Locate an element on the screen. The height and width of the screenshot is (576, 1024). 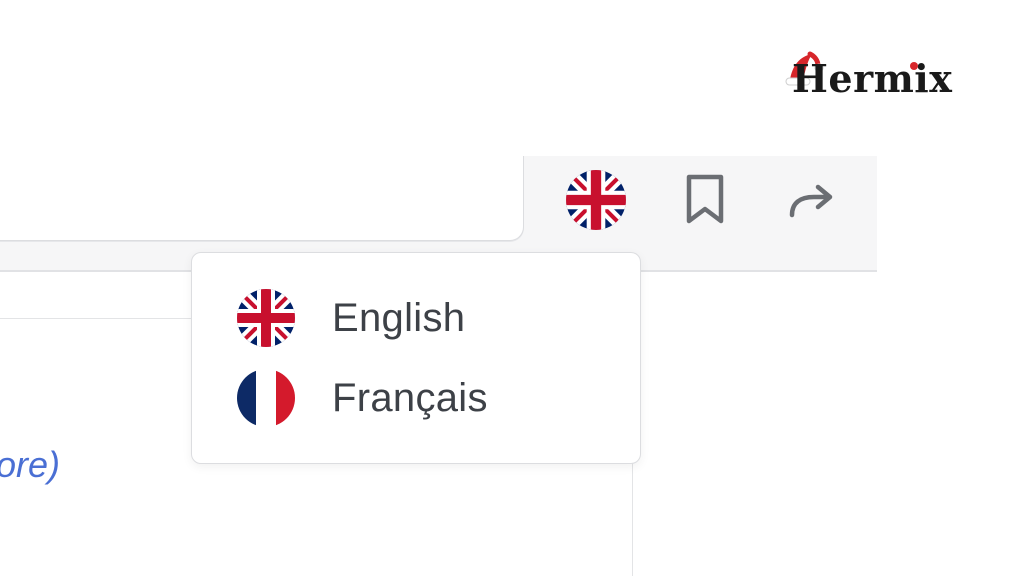
share-button is located at coordinates (811, 201).